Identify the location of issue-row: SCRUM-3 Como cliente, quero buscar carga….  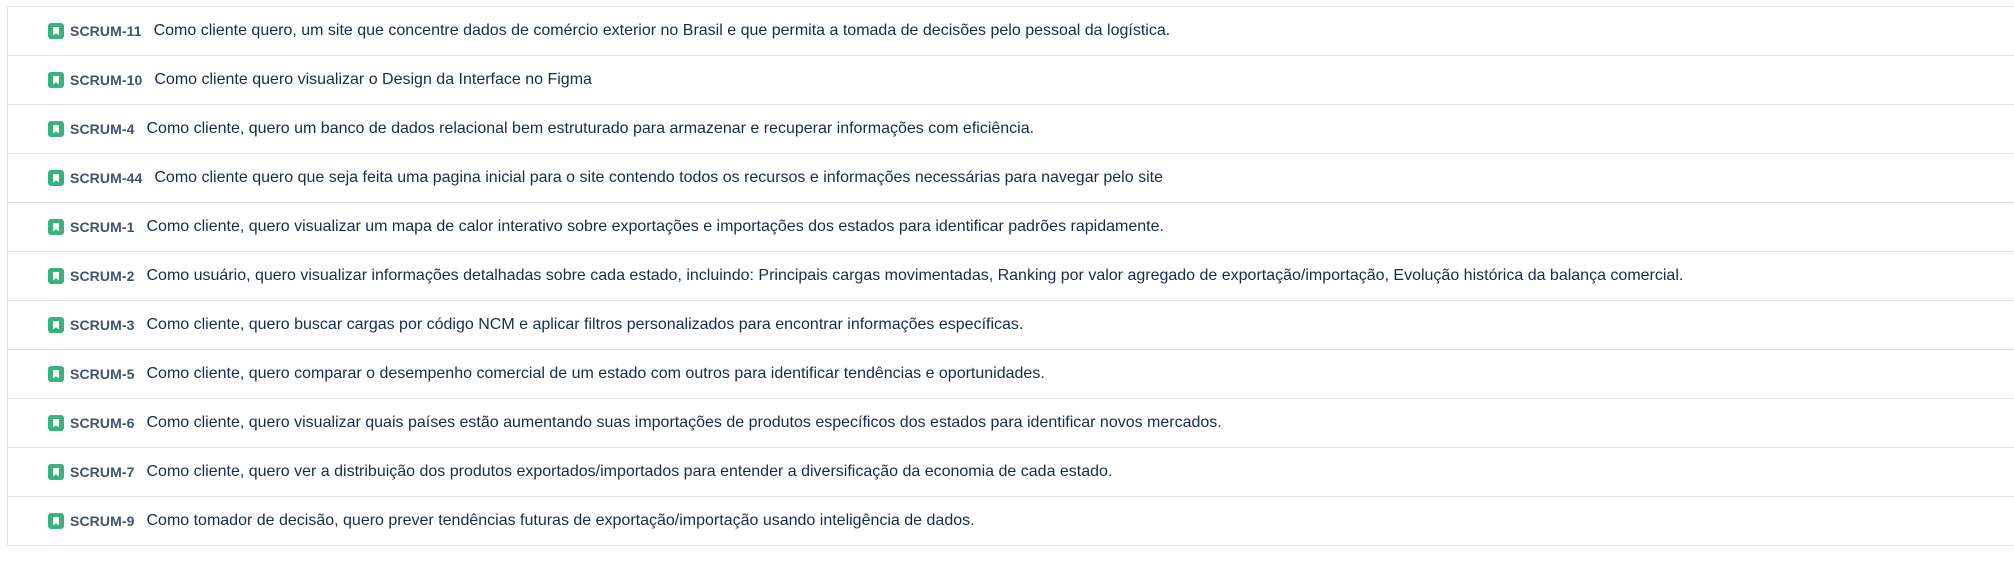
(1011, 325).